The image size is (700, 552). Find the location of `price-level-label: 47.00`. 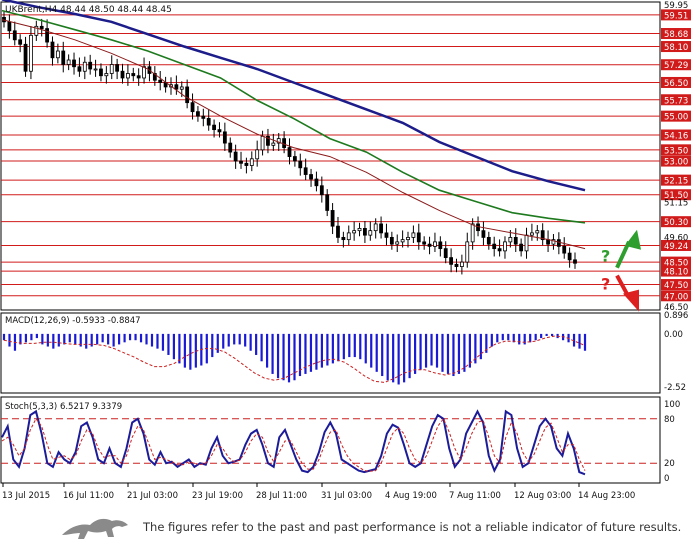

price-level-label: 47.00 is located at coordinates (676, 297).